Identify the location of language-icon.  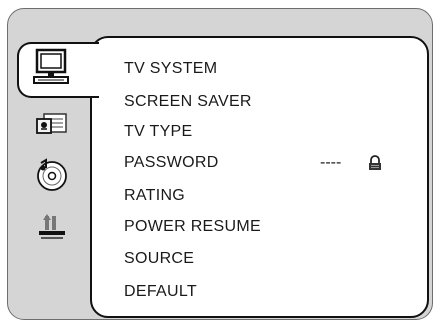
(52, 128).